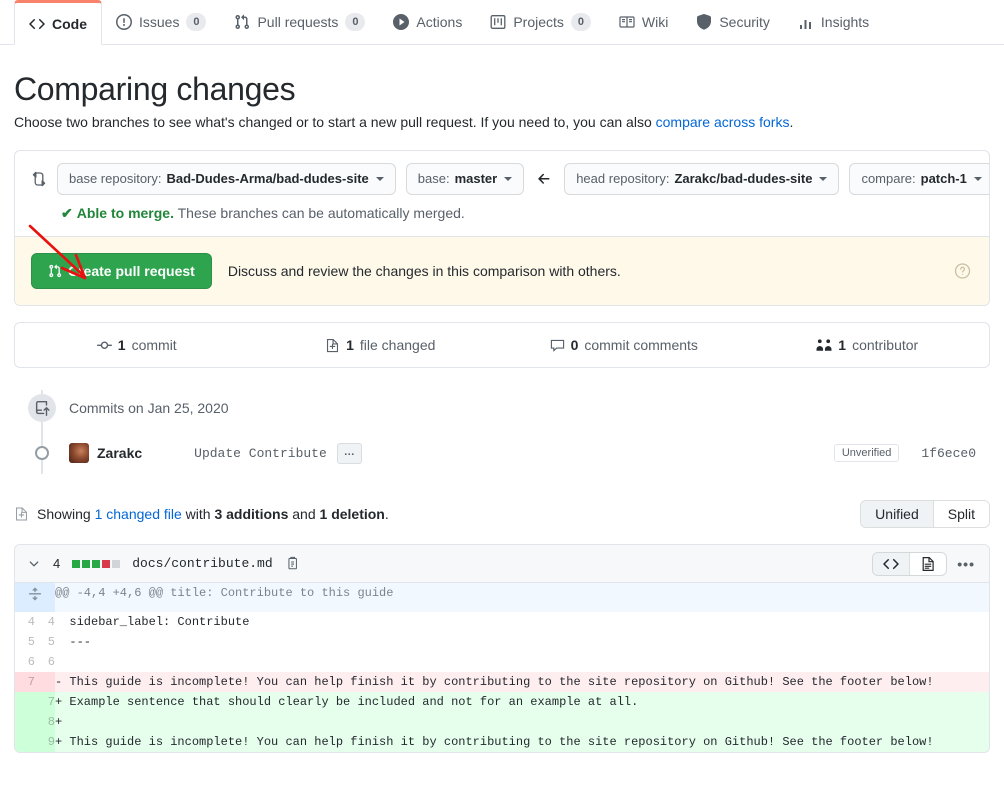 This screenshot has height=786, width=1004. Describe the element at coordinates (845, 22) in the screenshot. I see `tab-insights-label: Insights` at that location.